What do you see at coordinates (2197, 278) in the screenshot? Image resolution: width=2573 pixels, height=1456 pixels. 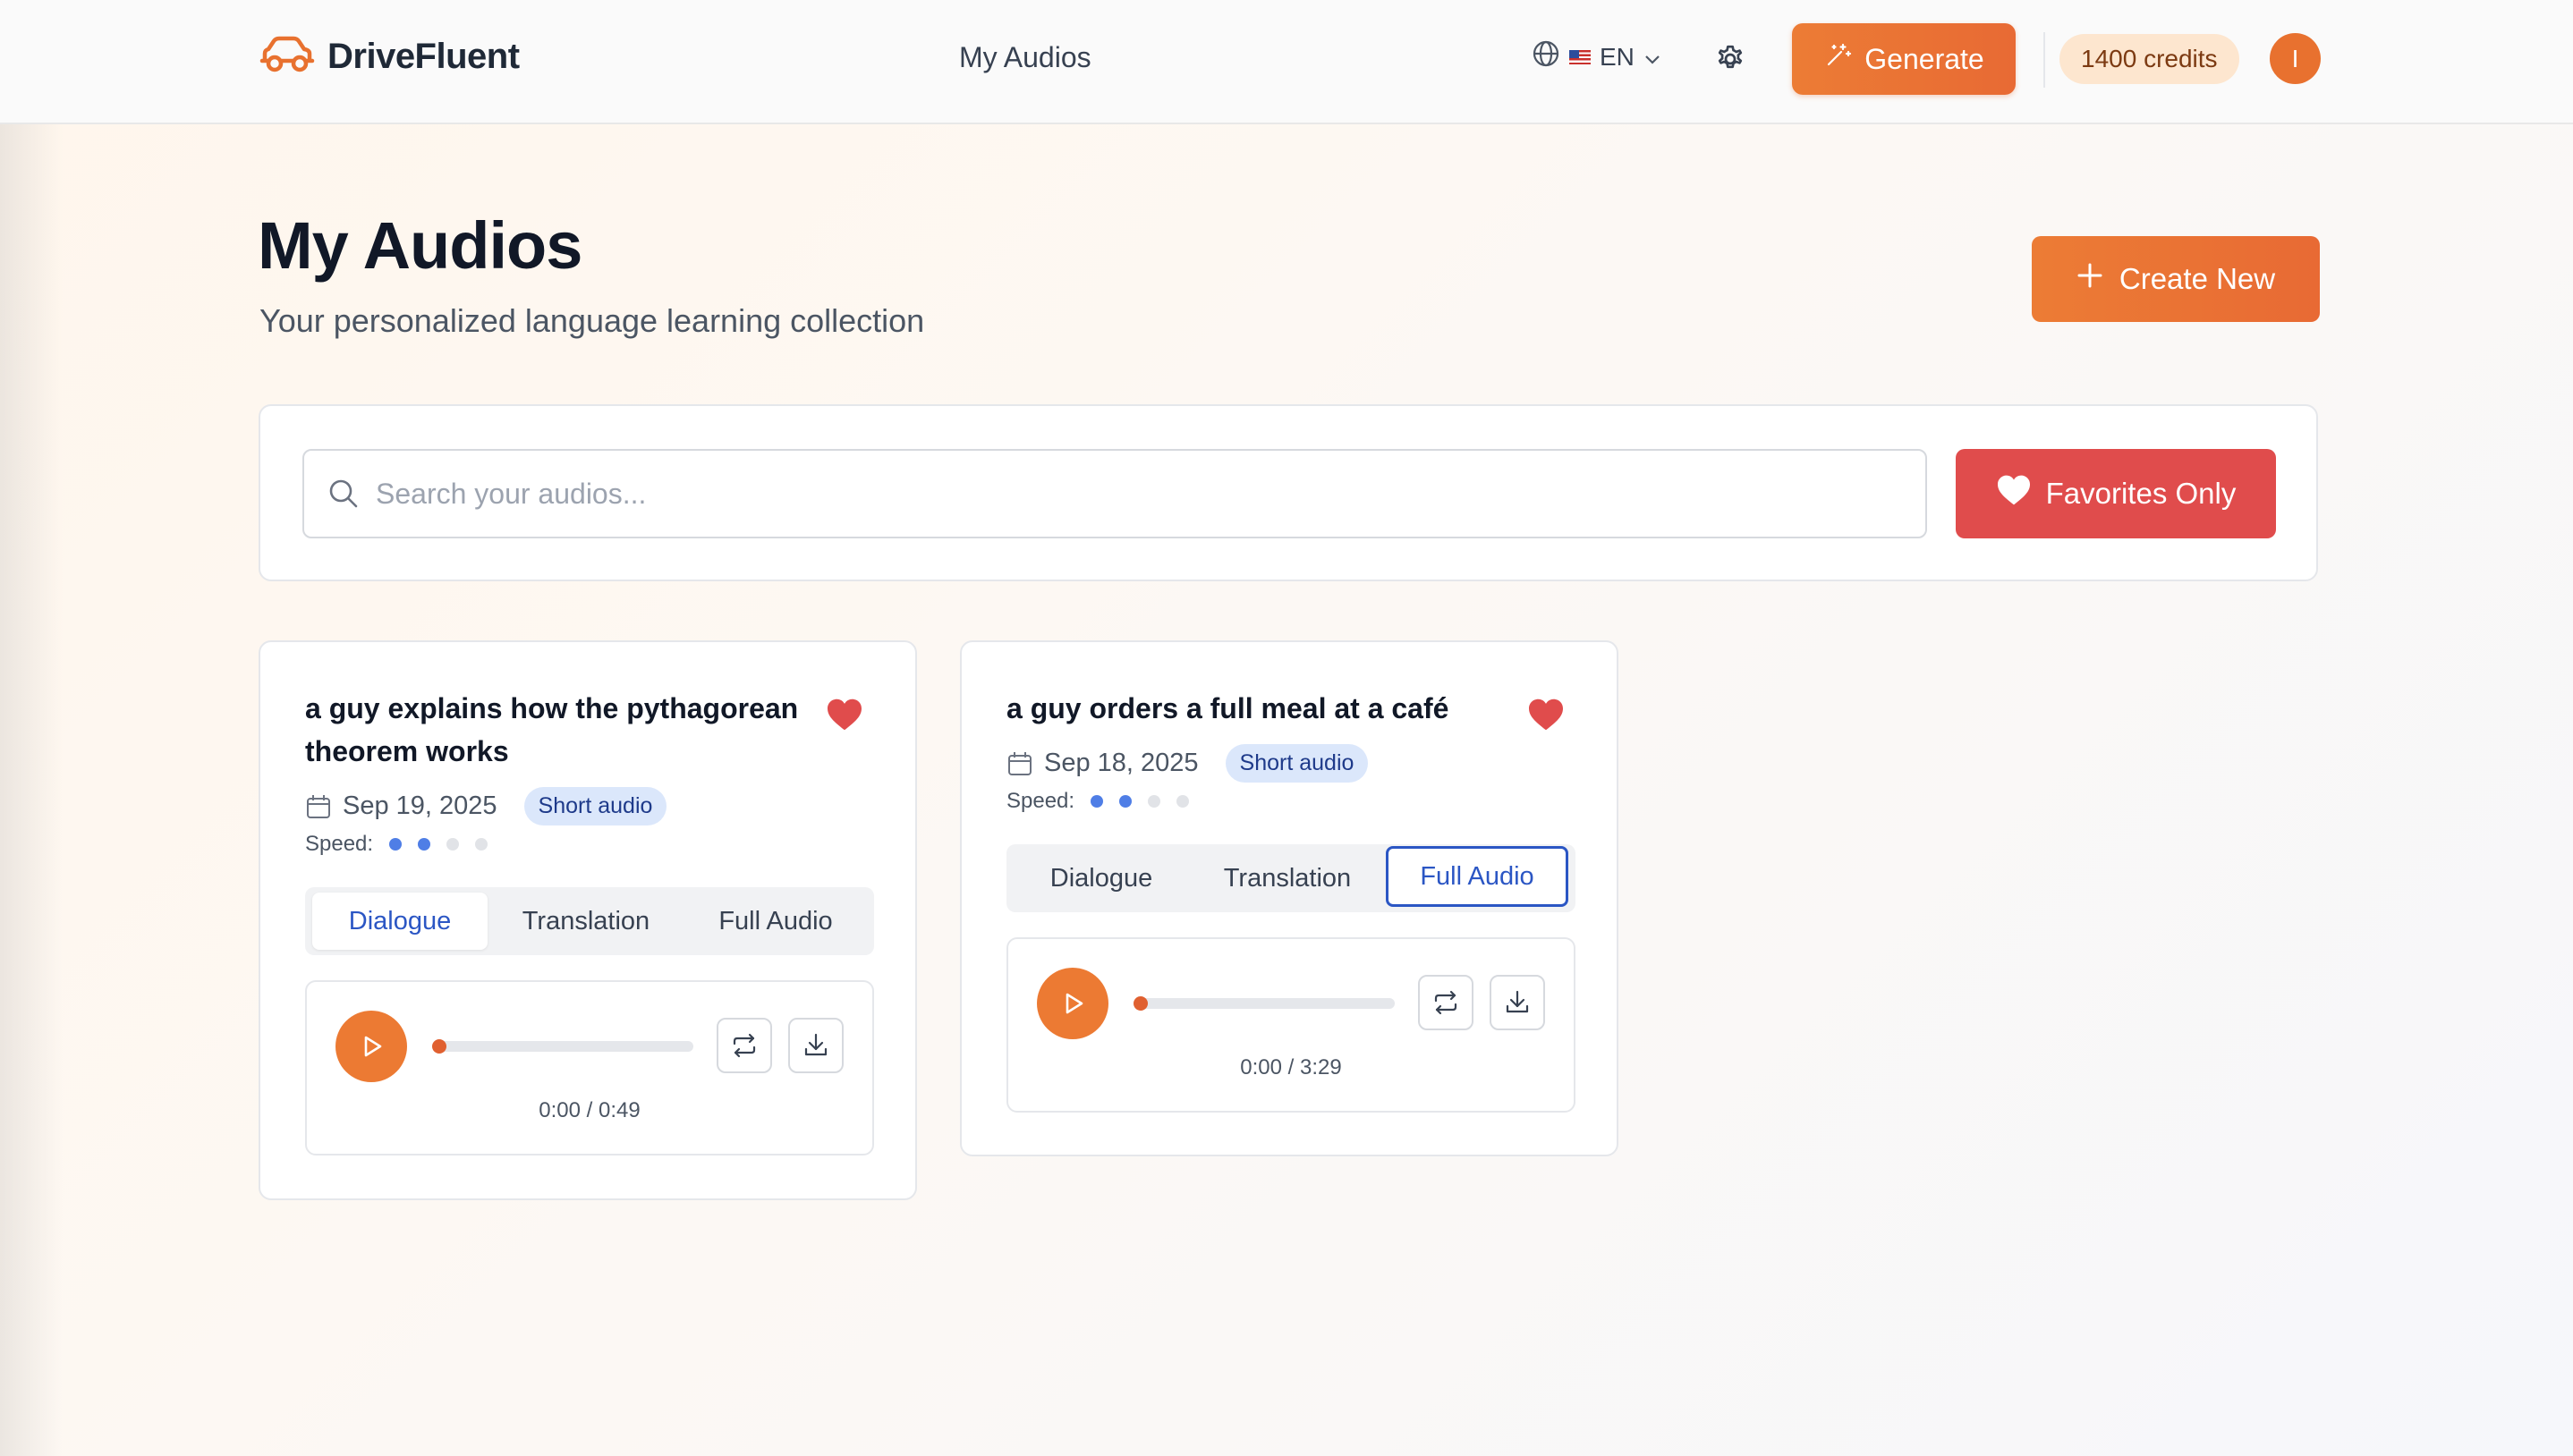 I see `create-new-label: Create New` at bounding box center [2197, 278].